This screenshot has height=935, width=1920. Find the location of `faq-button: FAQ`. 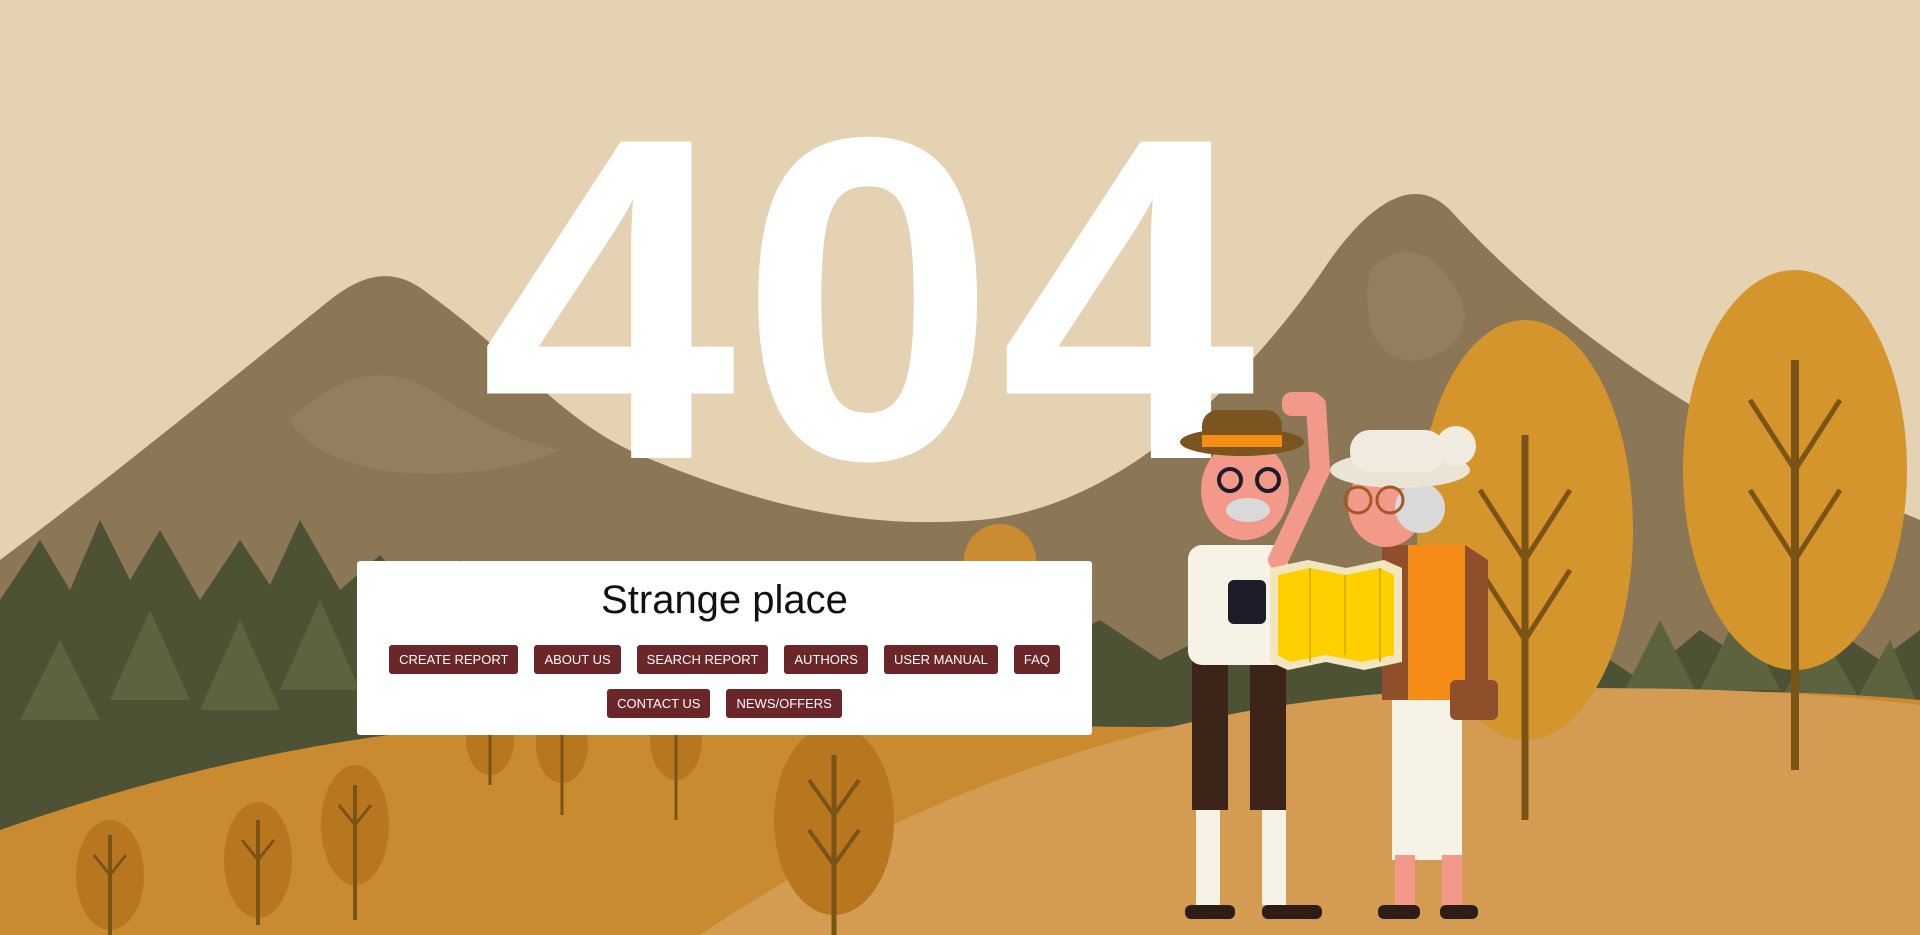

faq-button: FAQ is located at coordinates (1036, 659).